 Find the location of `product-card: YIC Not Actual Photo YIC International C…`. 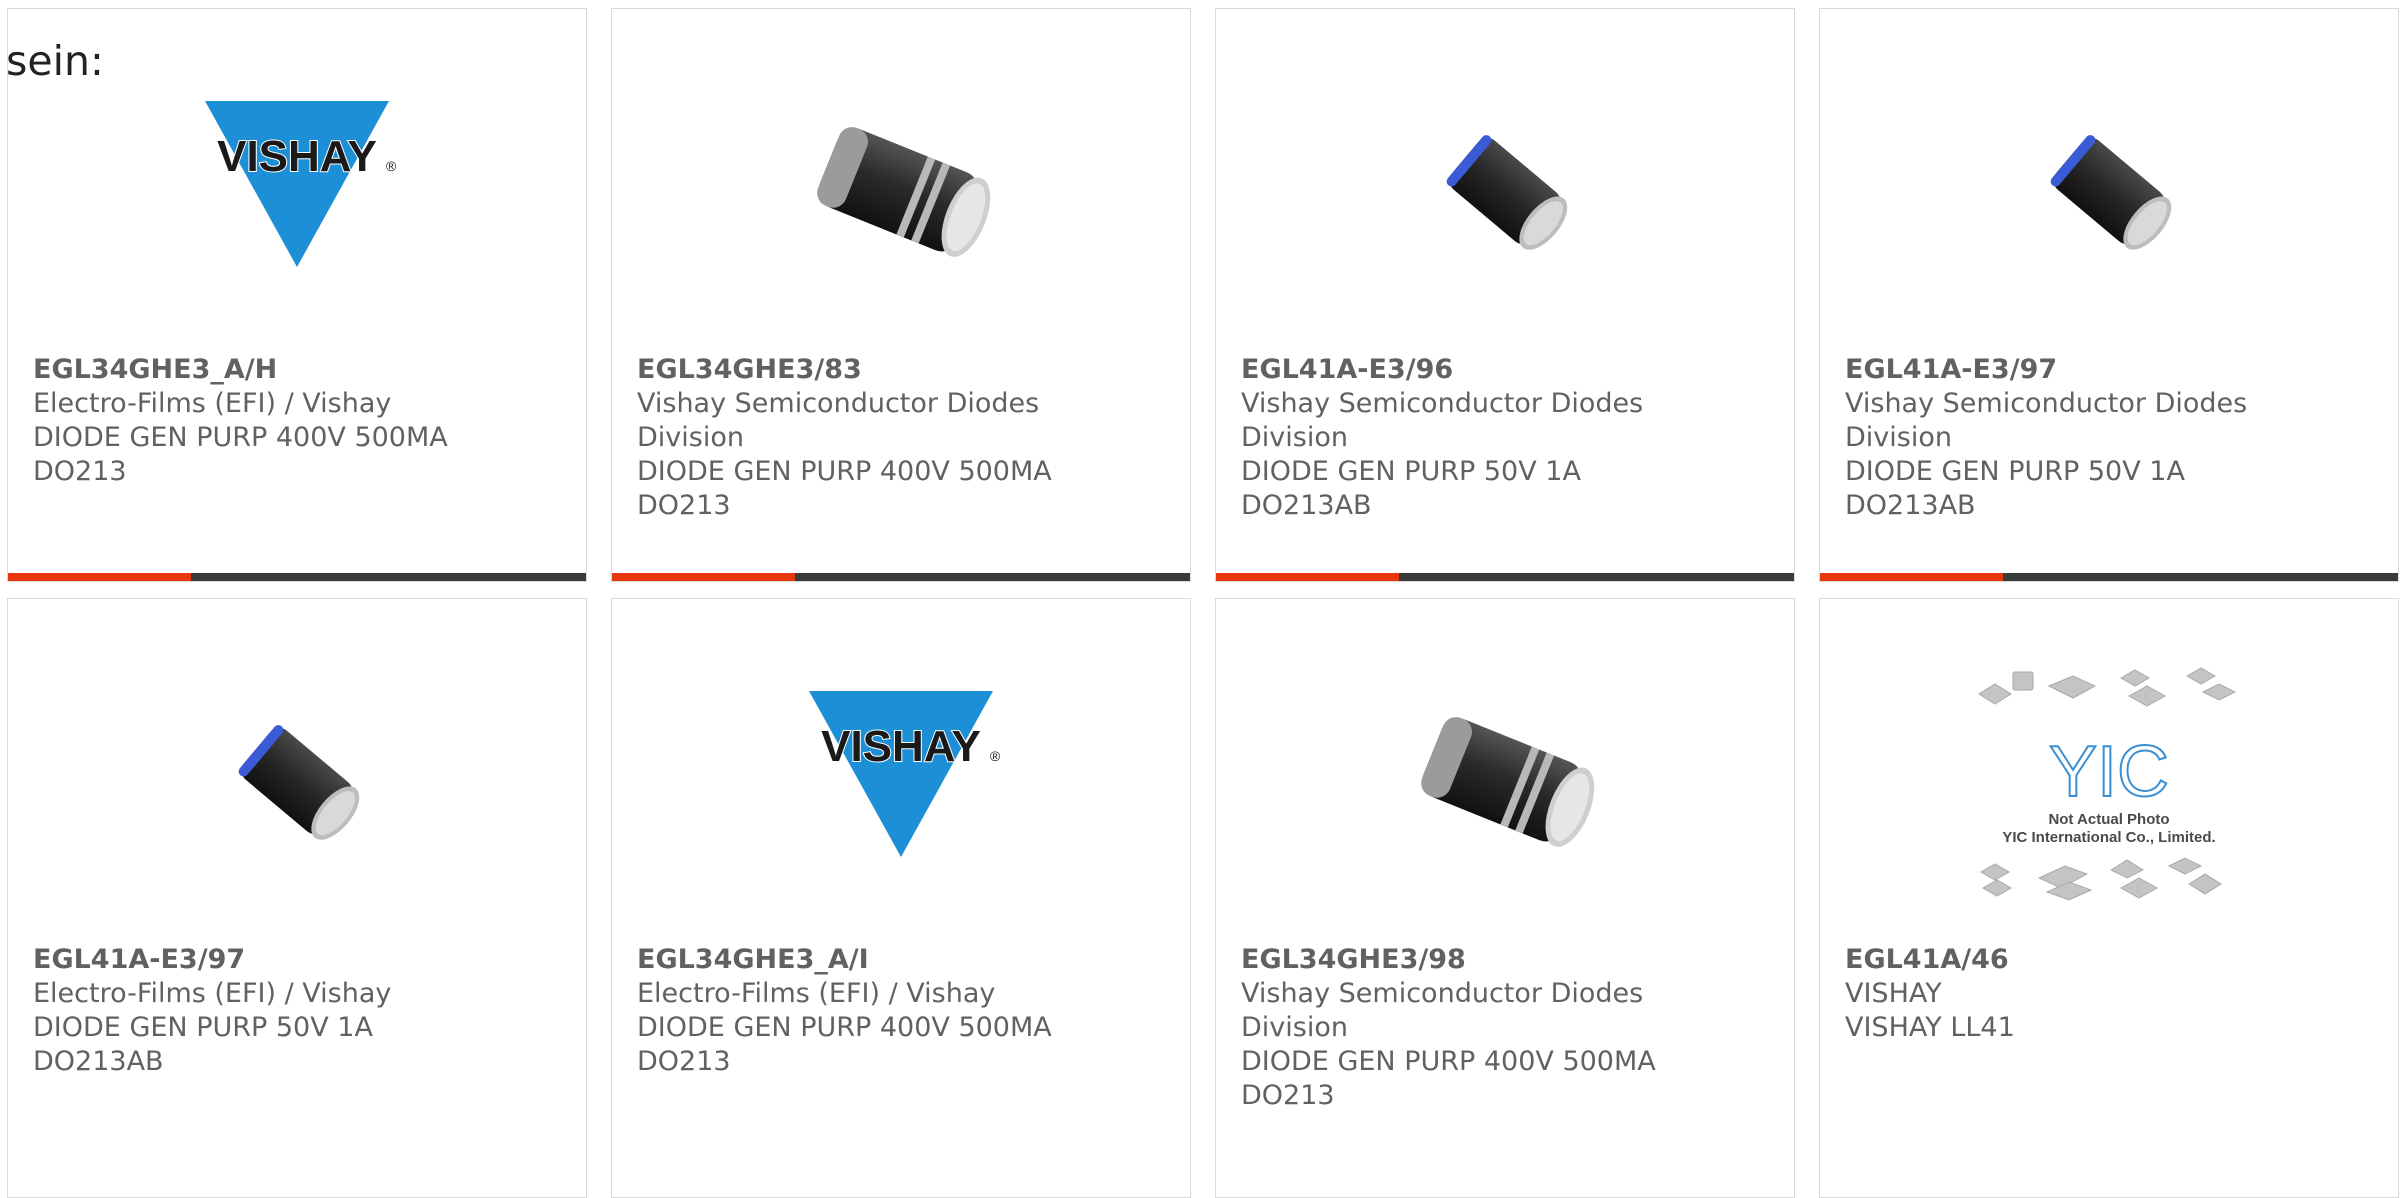

product-card: YIC Not Actual Photo YIC International C… is located at coordinates (2109, 898).